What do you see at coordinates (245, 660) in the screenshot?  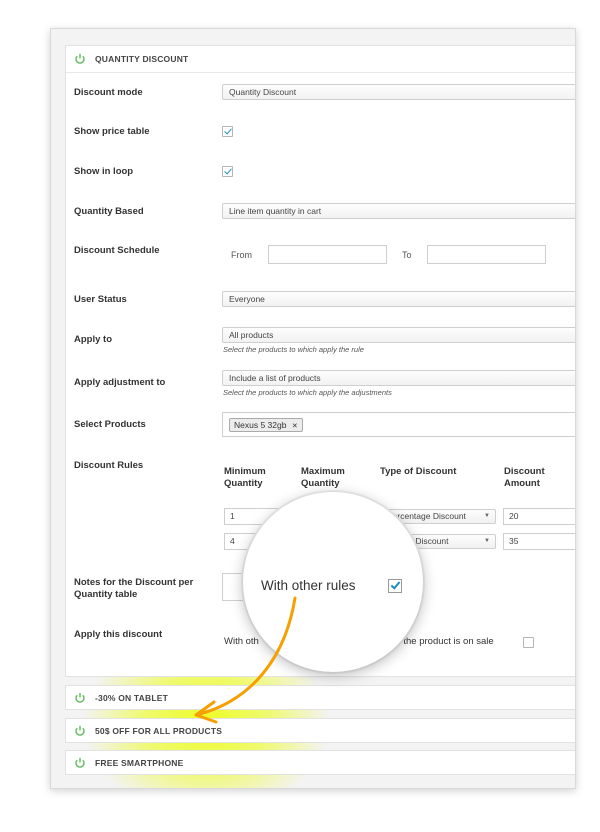 I see `pointer-arrow` at bounding box center [245, 660].